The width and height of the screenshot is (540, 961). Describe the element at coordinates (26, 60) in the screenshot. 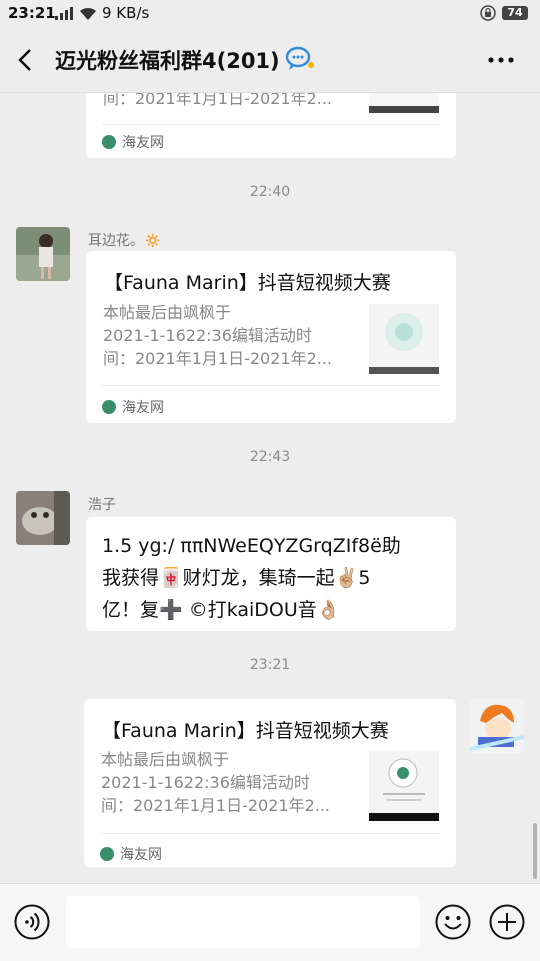

I see `back-icon` at that location.